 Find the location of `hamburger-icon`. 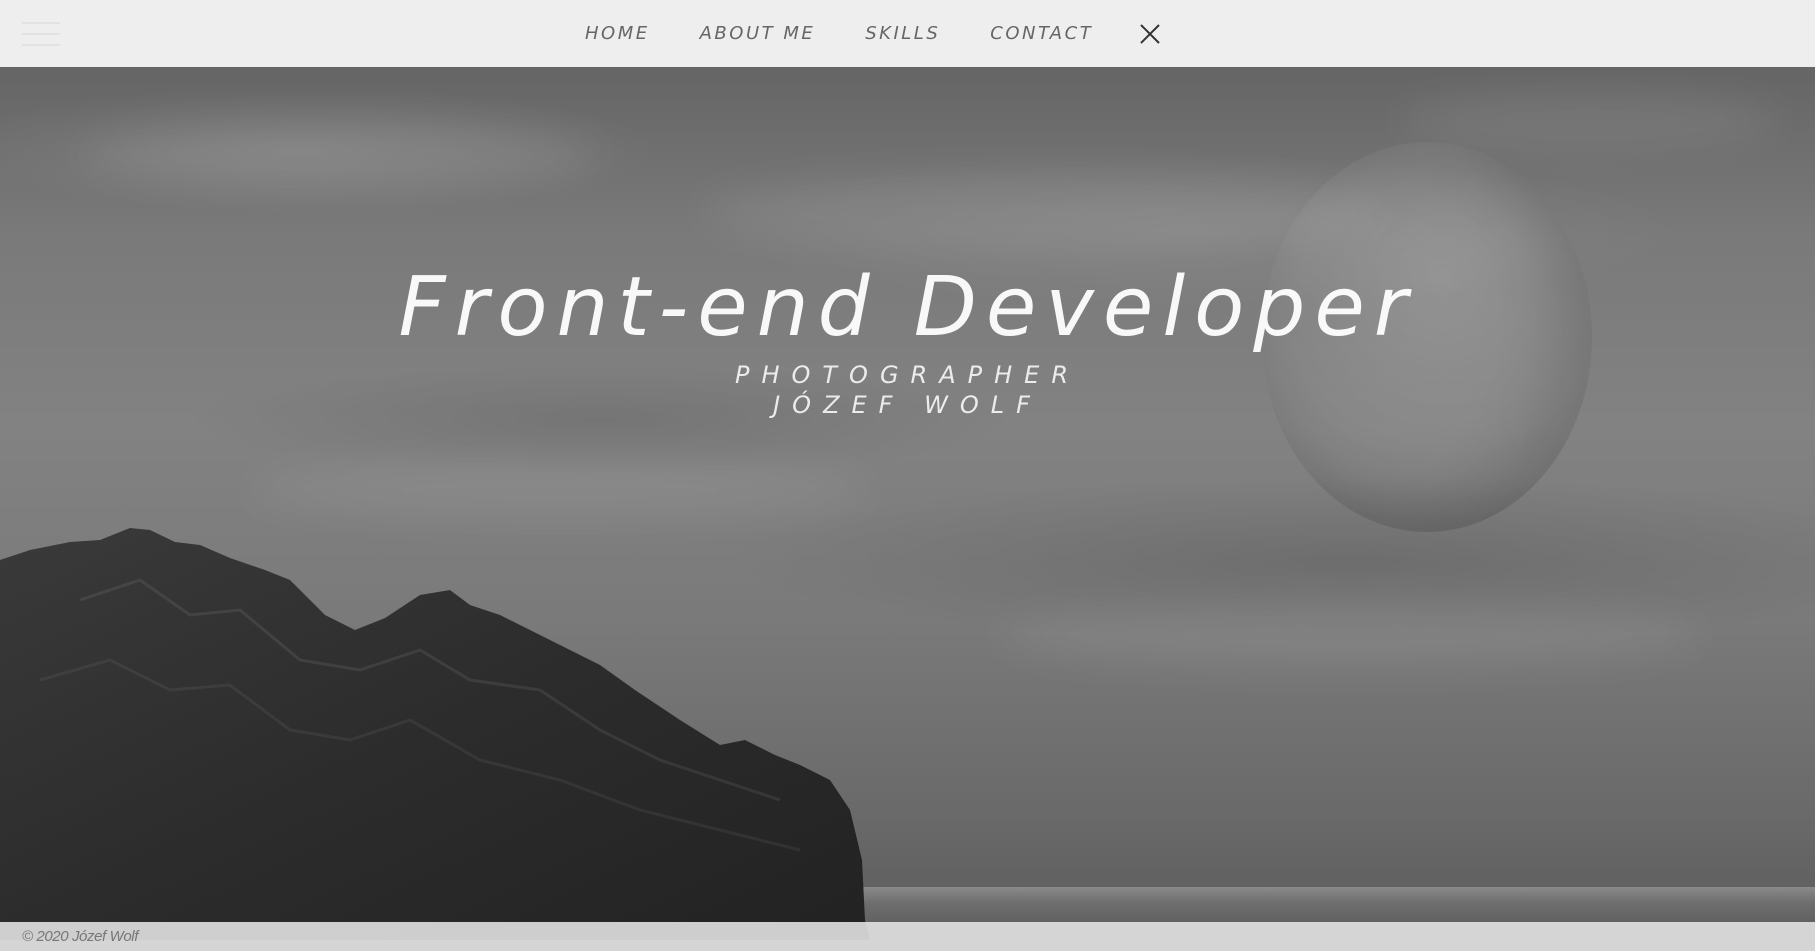

hamburger-icon is located at coordinates (41, 37).